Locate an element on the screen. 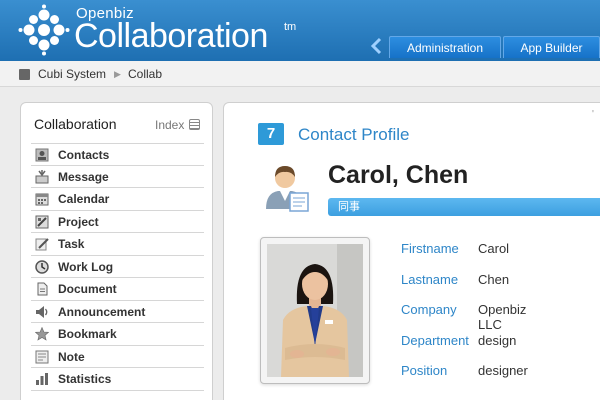 Image resolution: width=600 pixels, height=400 pixels. project-icon is located at coordinates (42, 221).